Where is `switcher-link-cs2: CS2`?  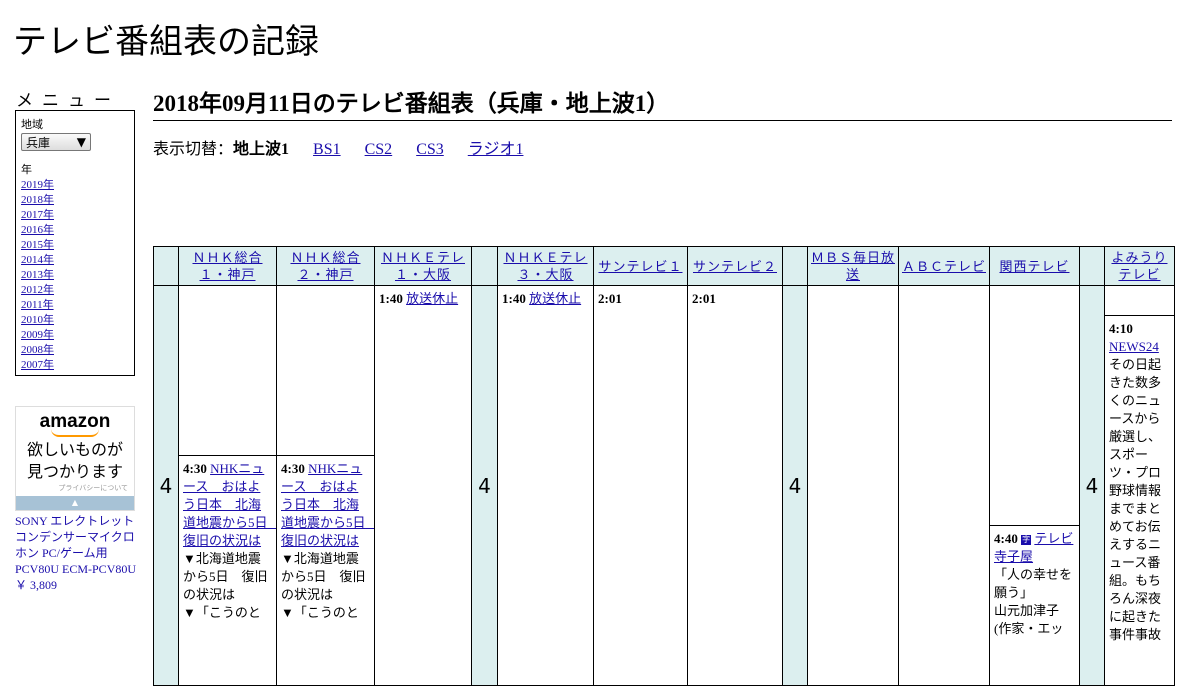 switcher-link-cs2: CS2 is located at coordinates (379, 149).